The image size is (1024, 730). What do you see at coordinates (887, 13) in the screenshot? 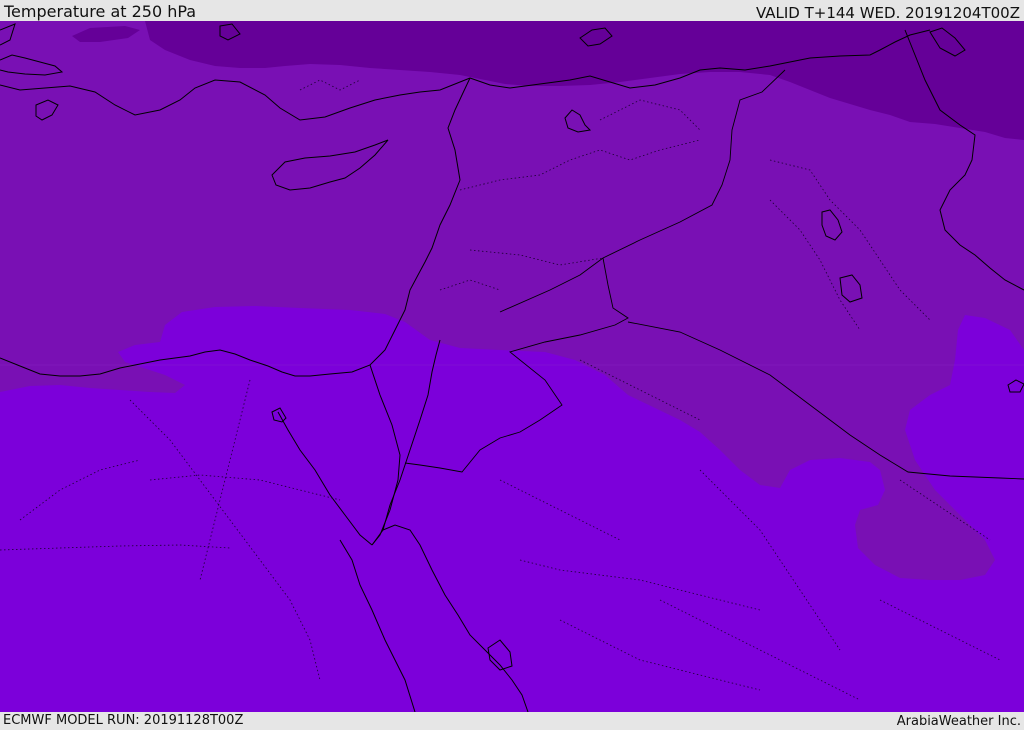
I see `valid-time-label: VALID T+144 WED. 20191204T00Z` at bounding box center [887, 13].